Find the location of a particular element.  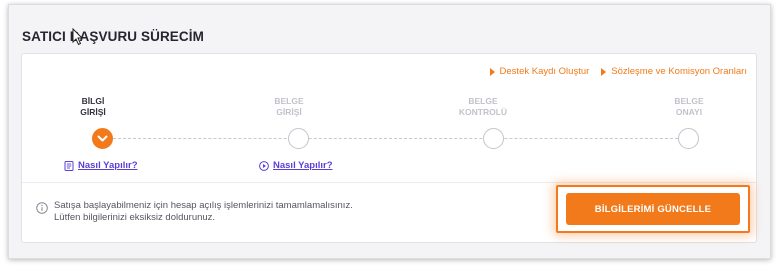

update-my-info-button: BİLGİLERİMİ GÜNCELLE is located at coordinates (653, 209).